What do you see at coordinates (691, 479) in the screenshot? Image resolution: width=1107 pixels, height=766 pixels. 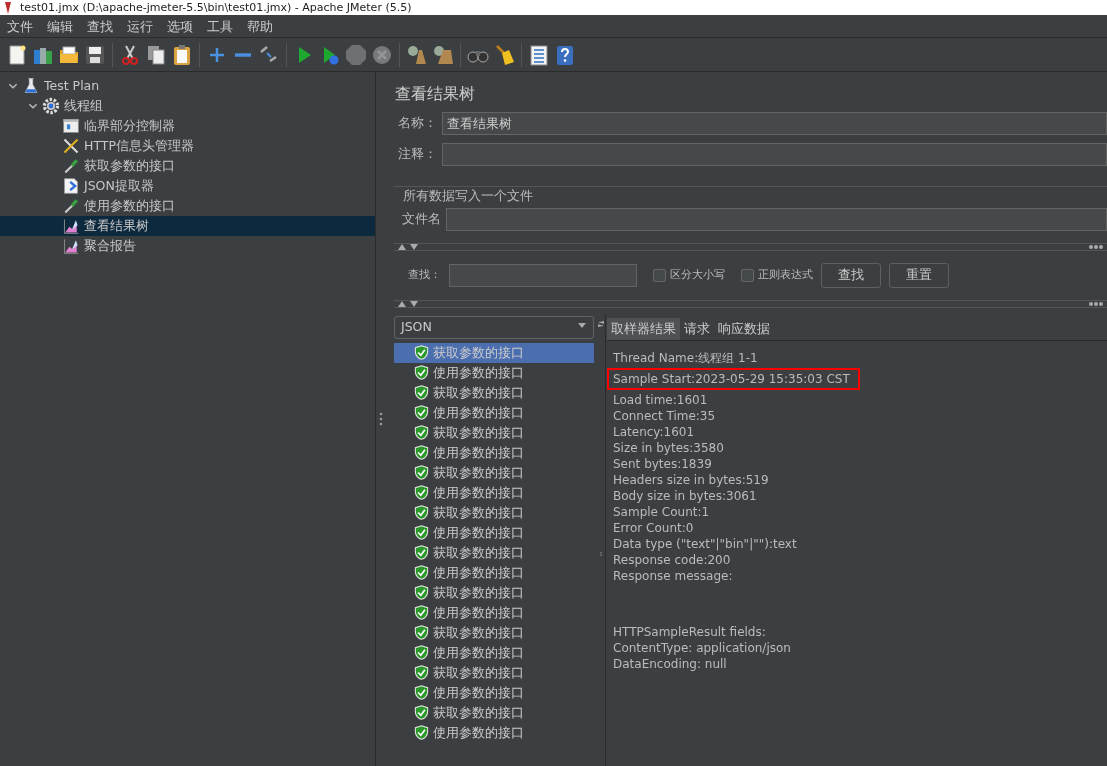 I see `detail-line: Headers size in bytes:519` at bounding box center [691, 479].